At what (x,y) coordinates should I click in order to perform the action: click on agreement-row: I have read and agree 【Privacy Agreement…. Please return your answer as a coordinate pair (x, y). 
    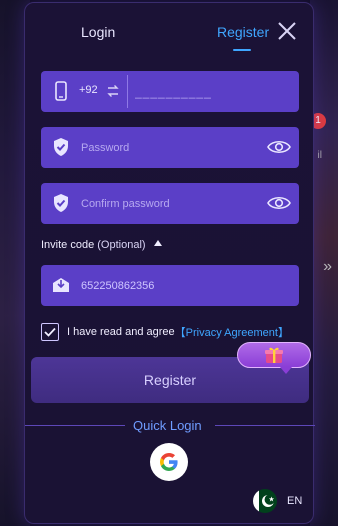
    Looking at the image, I should click on (165, 332).